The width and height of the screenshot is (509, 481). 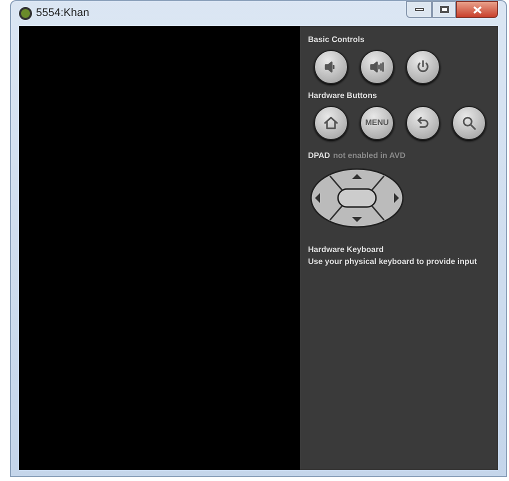 I want to click on maximize-button, so click(x=444, y=9).